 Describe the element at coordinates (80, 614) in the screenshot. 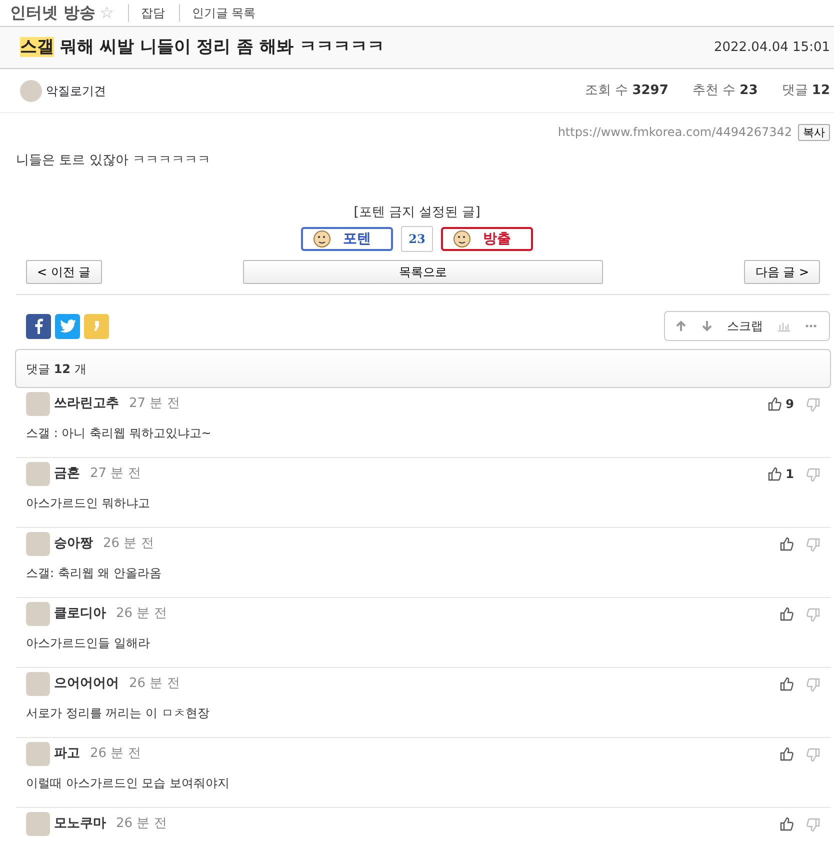

I see `commenter-name: 클로디아` at that location.